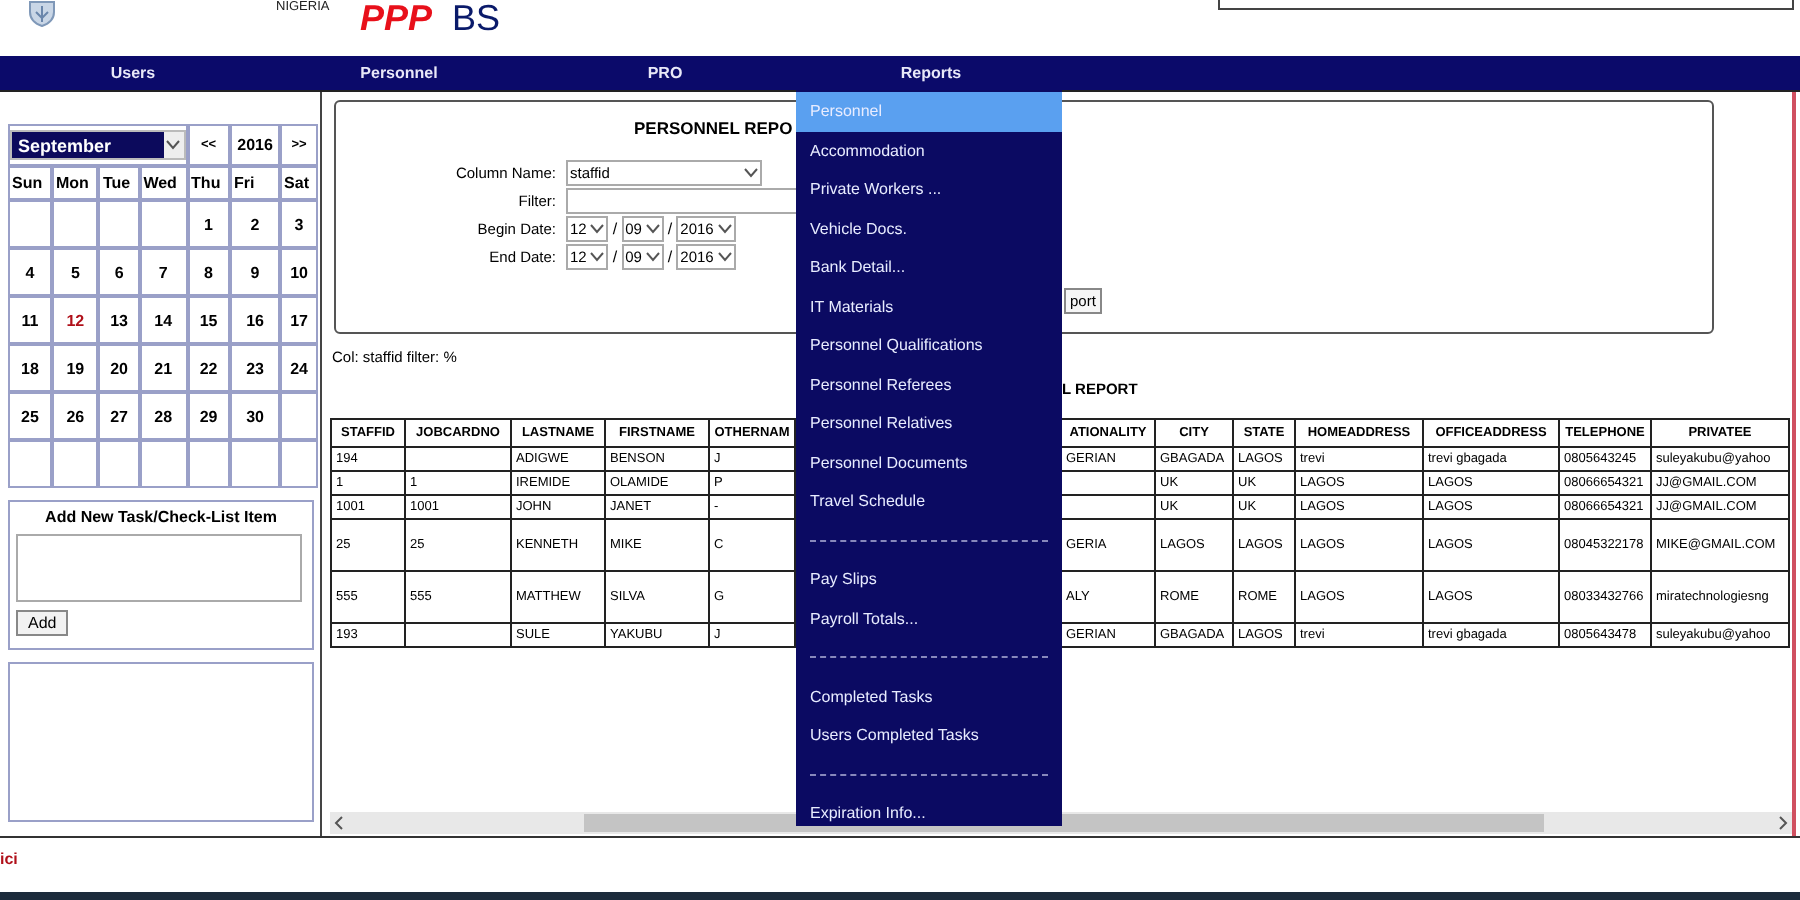 Image resolution: width=1800 pixels, height=900 pixels. Describe the element at coordinates (119, 183) in the screenshot. I see `weekday-label: Tue` at that location.